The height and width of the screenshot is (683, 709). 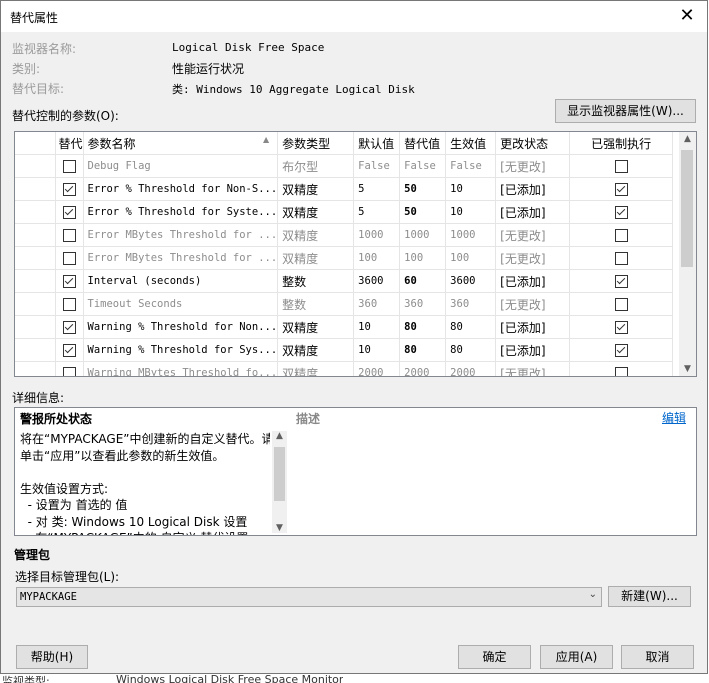 I want to click on cancel-button: 取消, so click(x=657, y=657).